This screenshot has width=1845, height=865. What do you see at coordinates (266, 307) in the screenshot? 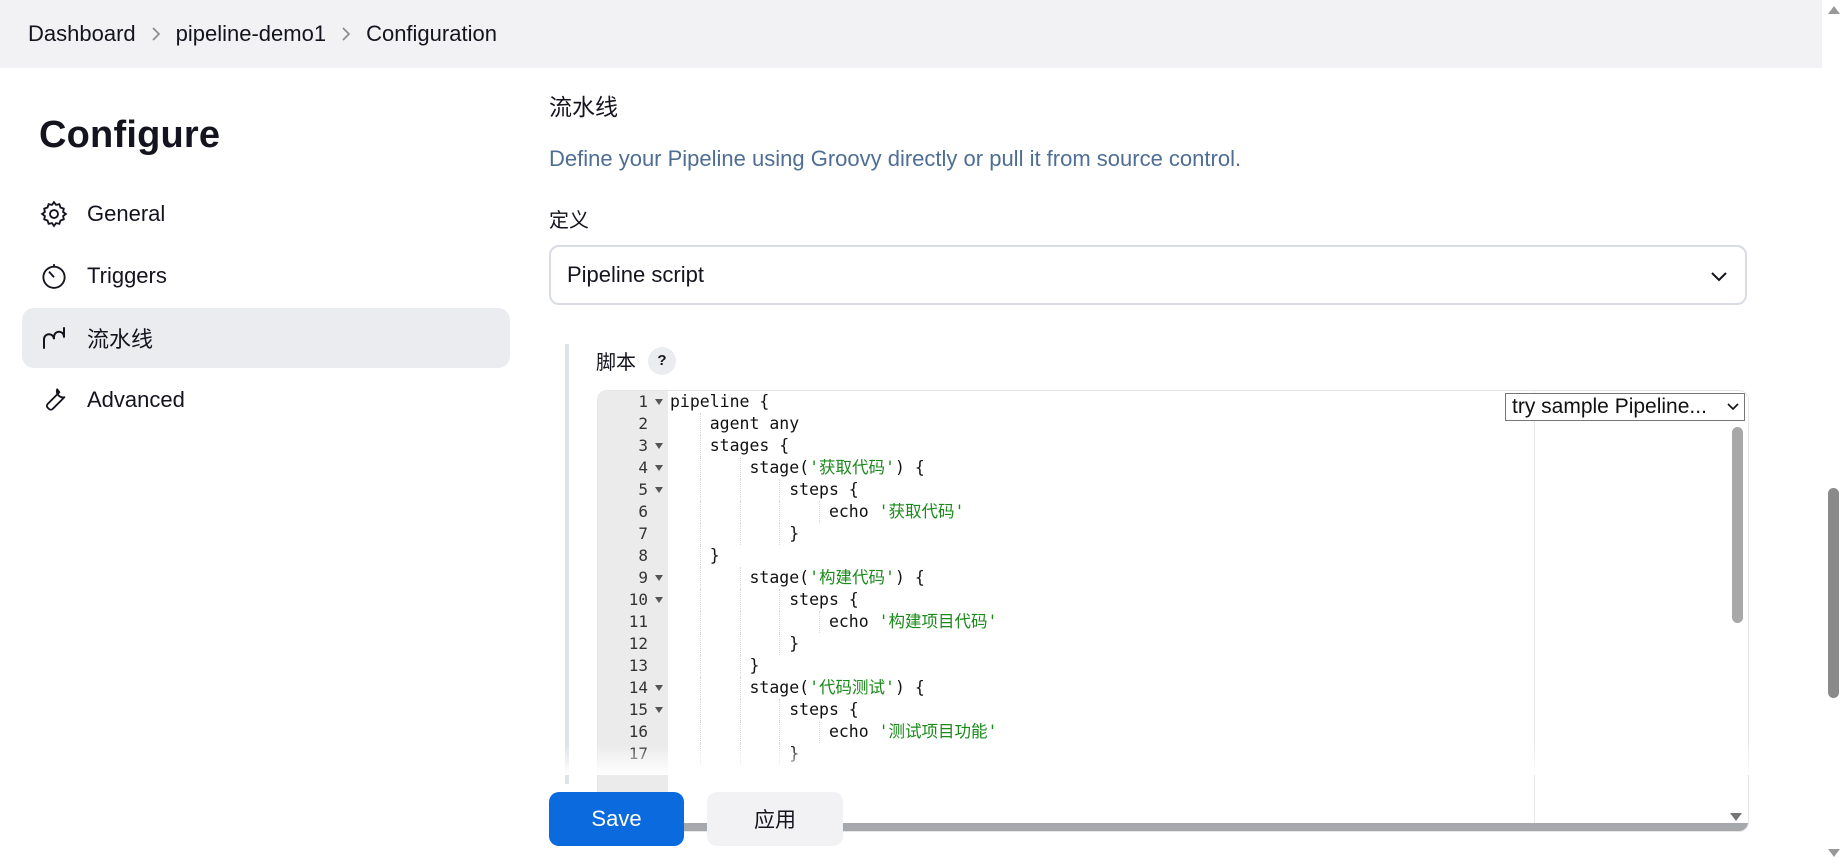
I see `sidebar-nav: General Triggers 流水线 Advanced` at bounding box center [266, 307].